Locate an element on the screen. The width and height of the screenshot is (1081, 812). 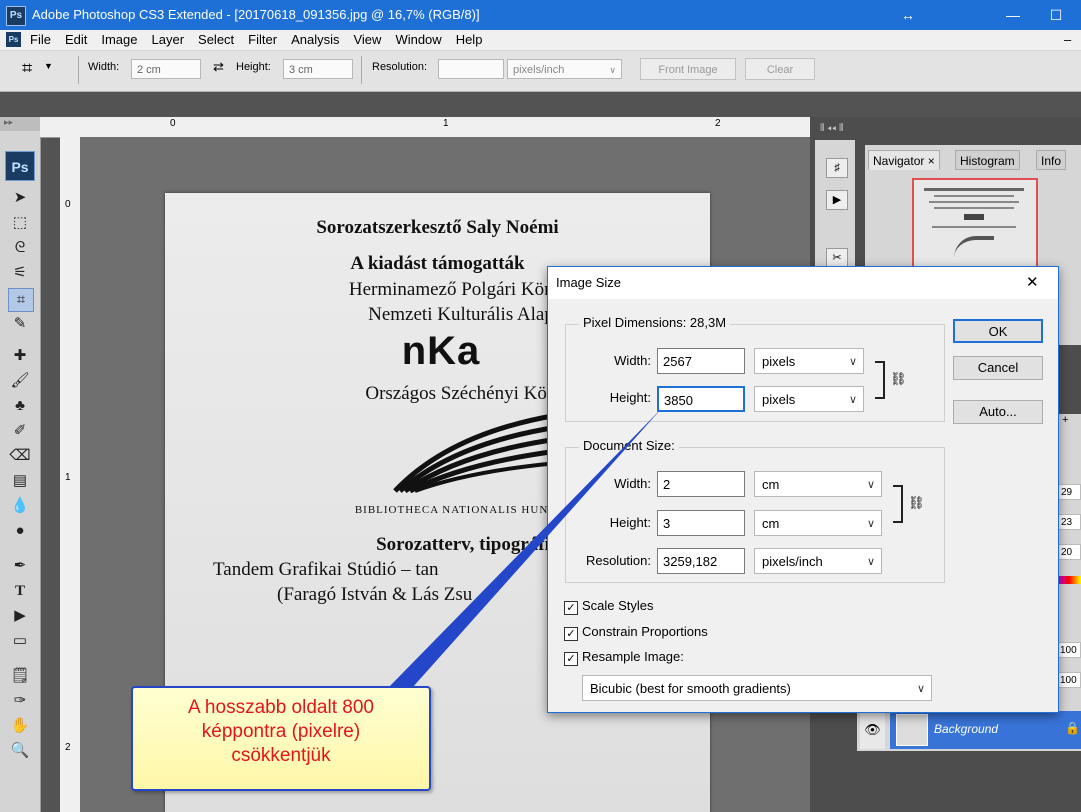
resample-method-value: Bicubic (best for smooth gradients) is located at coordinates (690, 688).